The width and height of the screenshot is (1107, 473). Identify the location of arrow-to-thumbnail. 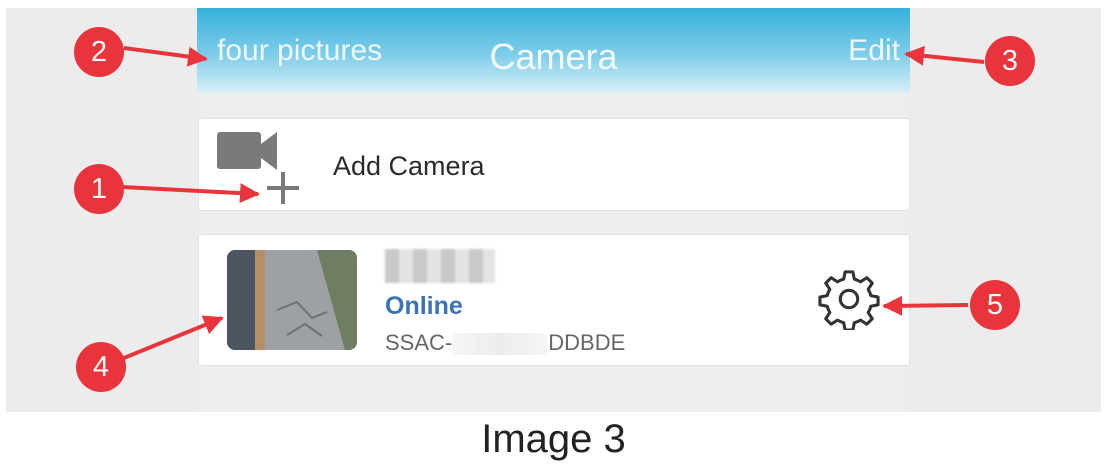
(173, 337).